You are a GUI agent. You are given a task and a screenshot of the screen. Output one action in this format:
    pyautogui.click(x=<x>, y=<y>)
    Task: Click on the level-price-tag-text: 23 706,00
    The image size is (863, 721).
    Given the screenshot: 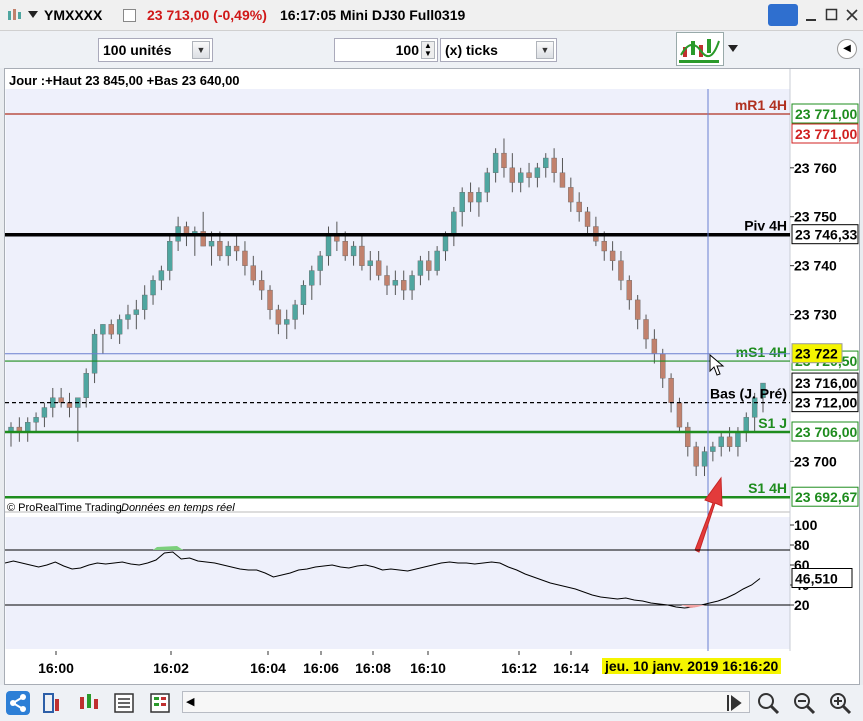 What is the action you would take?
    pyautogui.click(x=826, y=432)
    